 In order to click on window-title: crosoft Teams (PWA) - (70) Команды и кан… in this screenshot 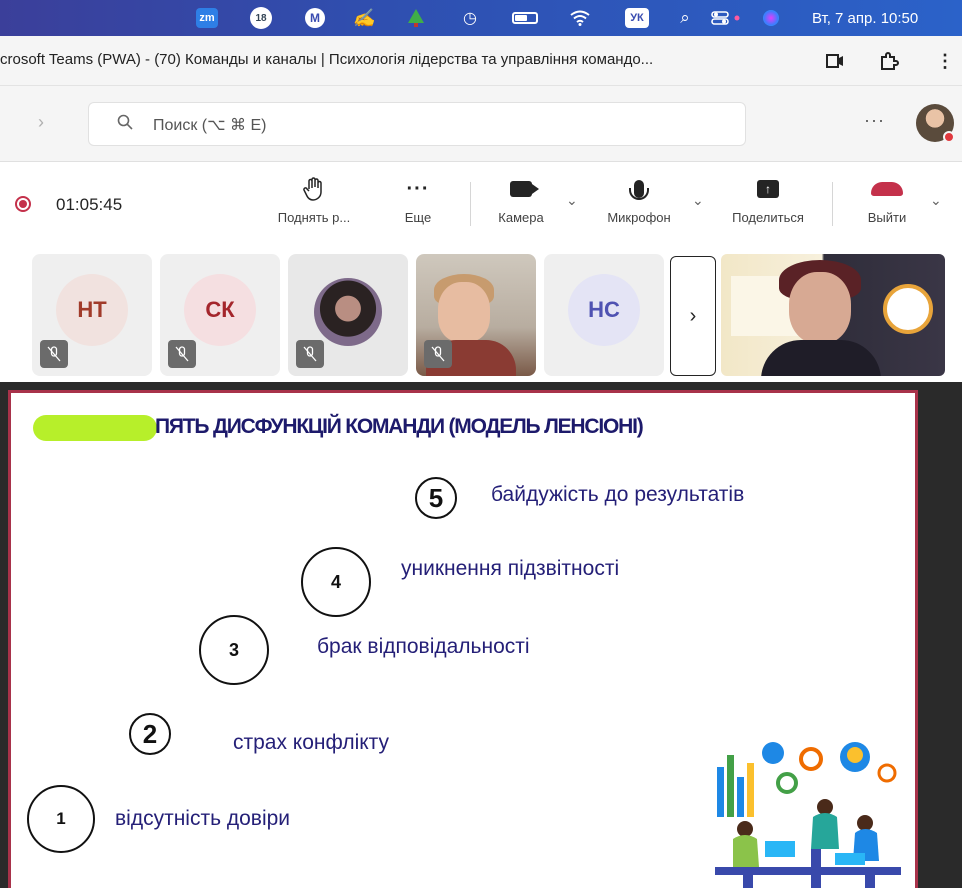, I will do `click(327, 59)`.